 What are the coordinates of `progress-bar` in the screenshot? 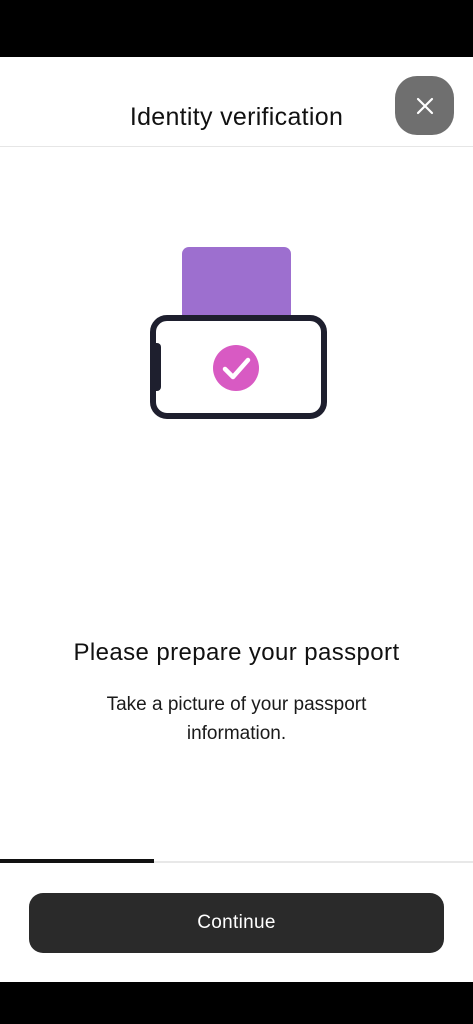 It's located at (236, 861).